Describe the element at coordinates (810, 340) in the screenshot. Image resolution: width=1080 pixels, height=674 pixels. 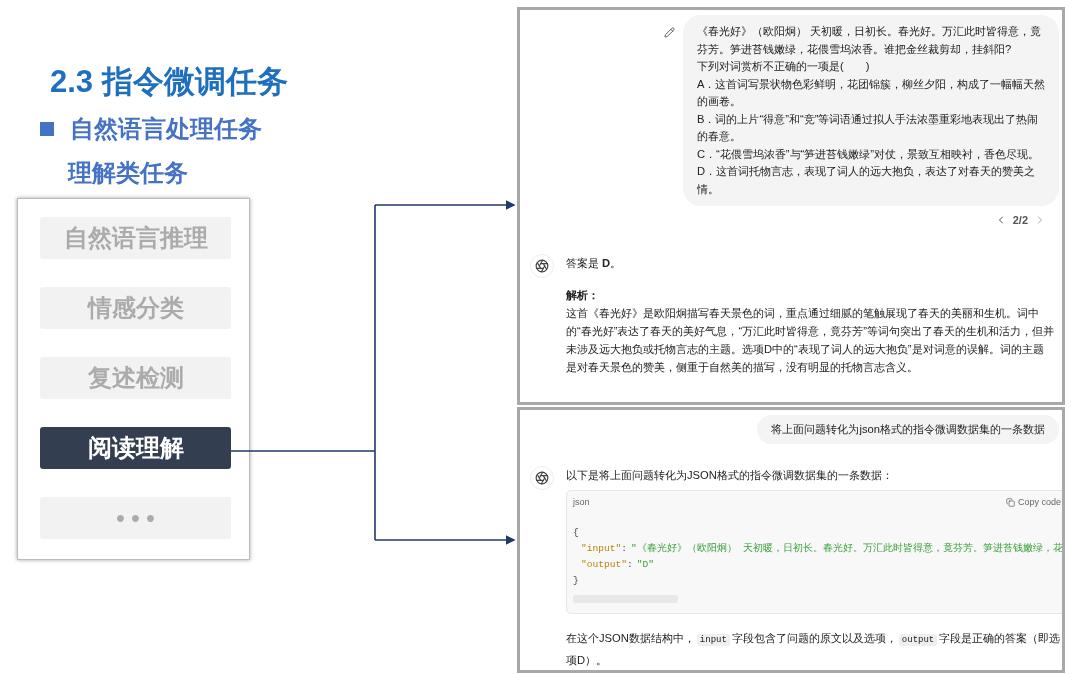
I see `analysis-text: 这首《春光好》是欧阳炯描写春天景色的词，重点通过细腻的笔触展现了春天的美丽和生机。词中的“春光好”表达了春天的美好气息，“万汇此时皆得意，竟芬芳”等词句突出了春天的生机和活力，但并未涉及远大抱负或托物言志的主题。选项D中的“表现了词人的远大抱负”是对词意的误解。词的主题是对春天景色的赞美，侧重于自然美的描写，没有明显的托物言志含义。` at that location.